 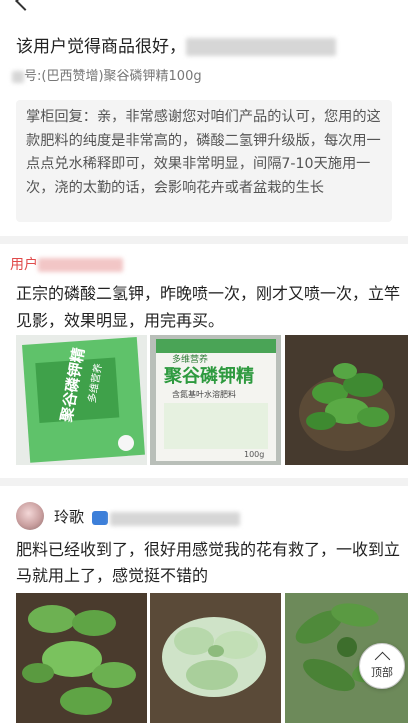 What do you see at coordinates (30, 516) in the screenshot?
I see `avatar` at bounding box center [30, 516].